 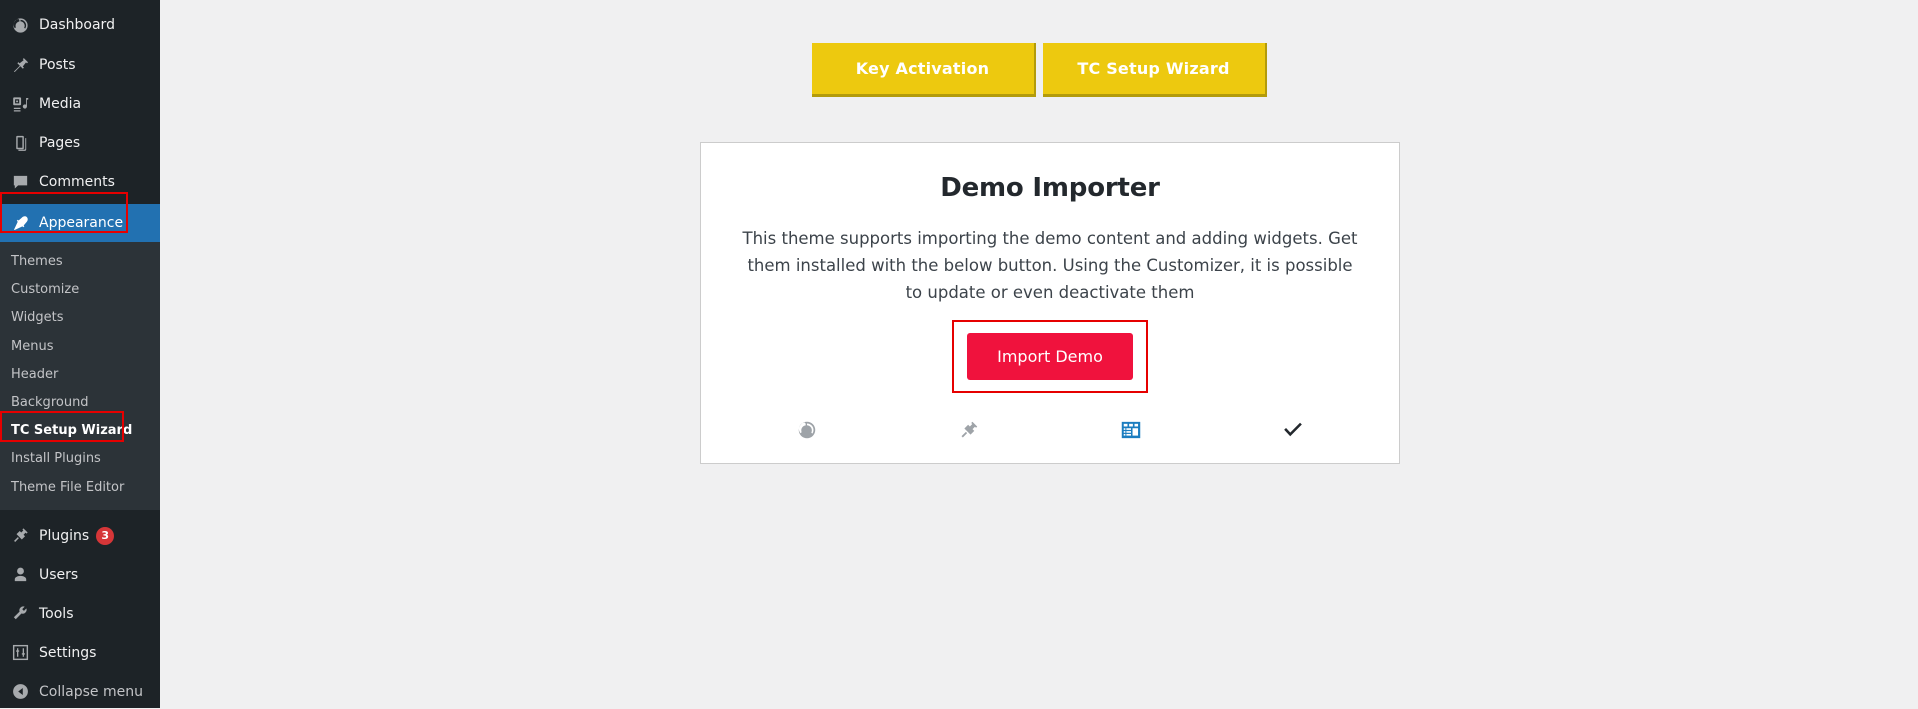 I want to click on sidebar-item-plugins: Plugins 3, so click(x=80, y=536).